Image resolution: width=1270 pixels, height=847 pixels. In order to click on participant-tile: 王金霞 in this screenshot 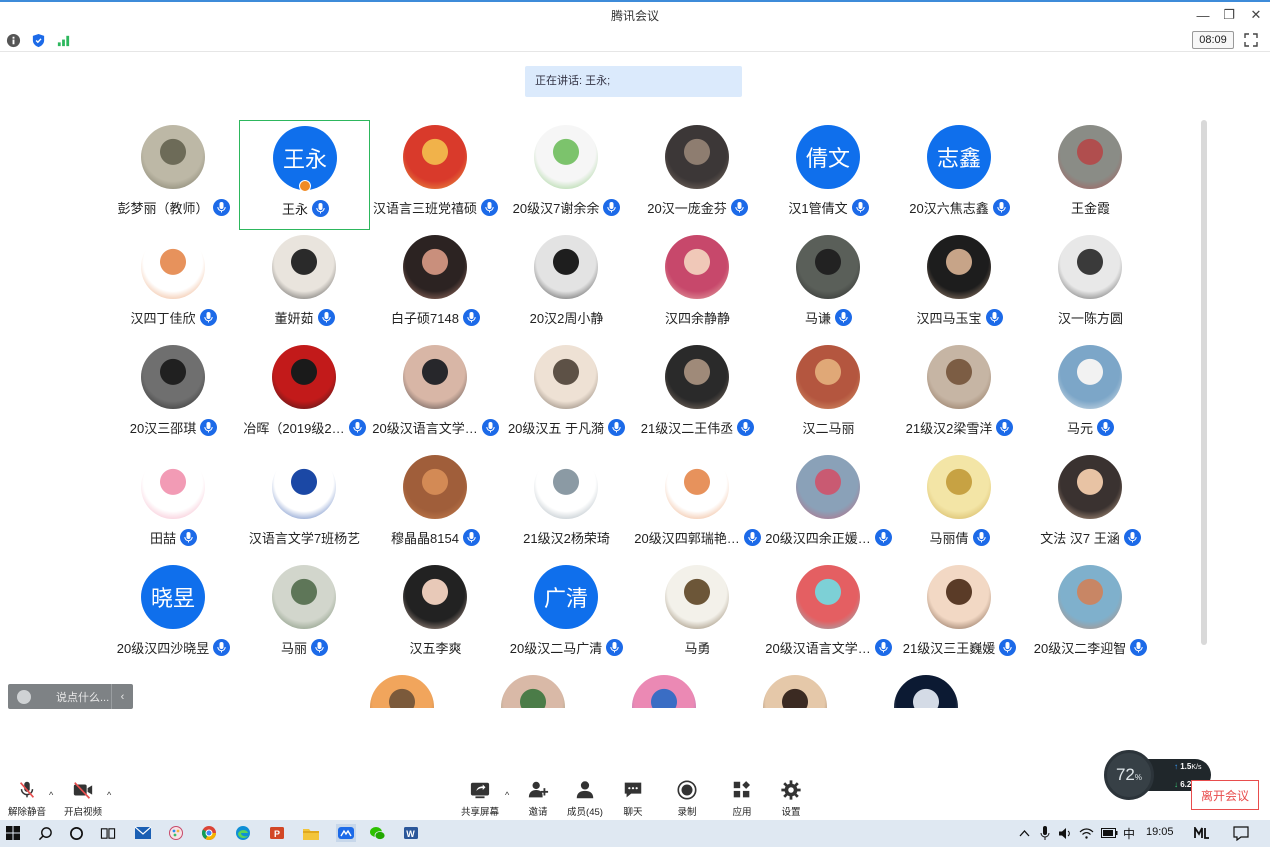, I will do `click(1090, 175)`.